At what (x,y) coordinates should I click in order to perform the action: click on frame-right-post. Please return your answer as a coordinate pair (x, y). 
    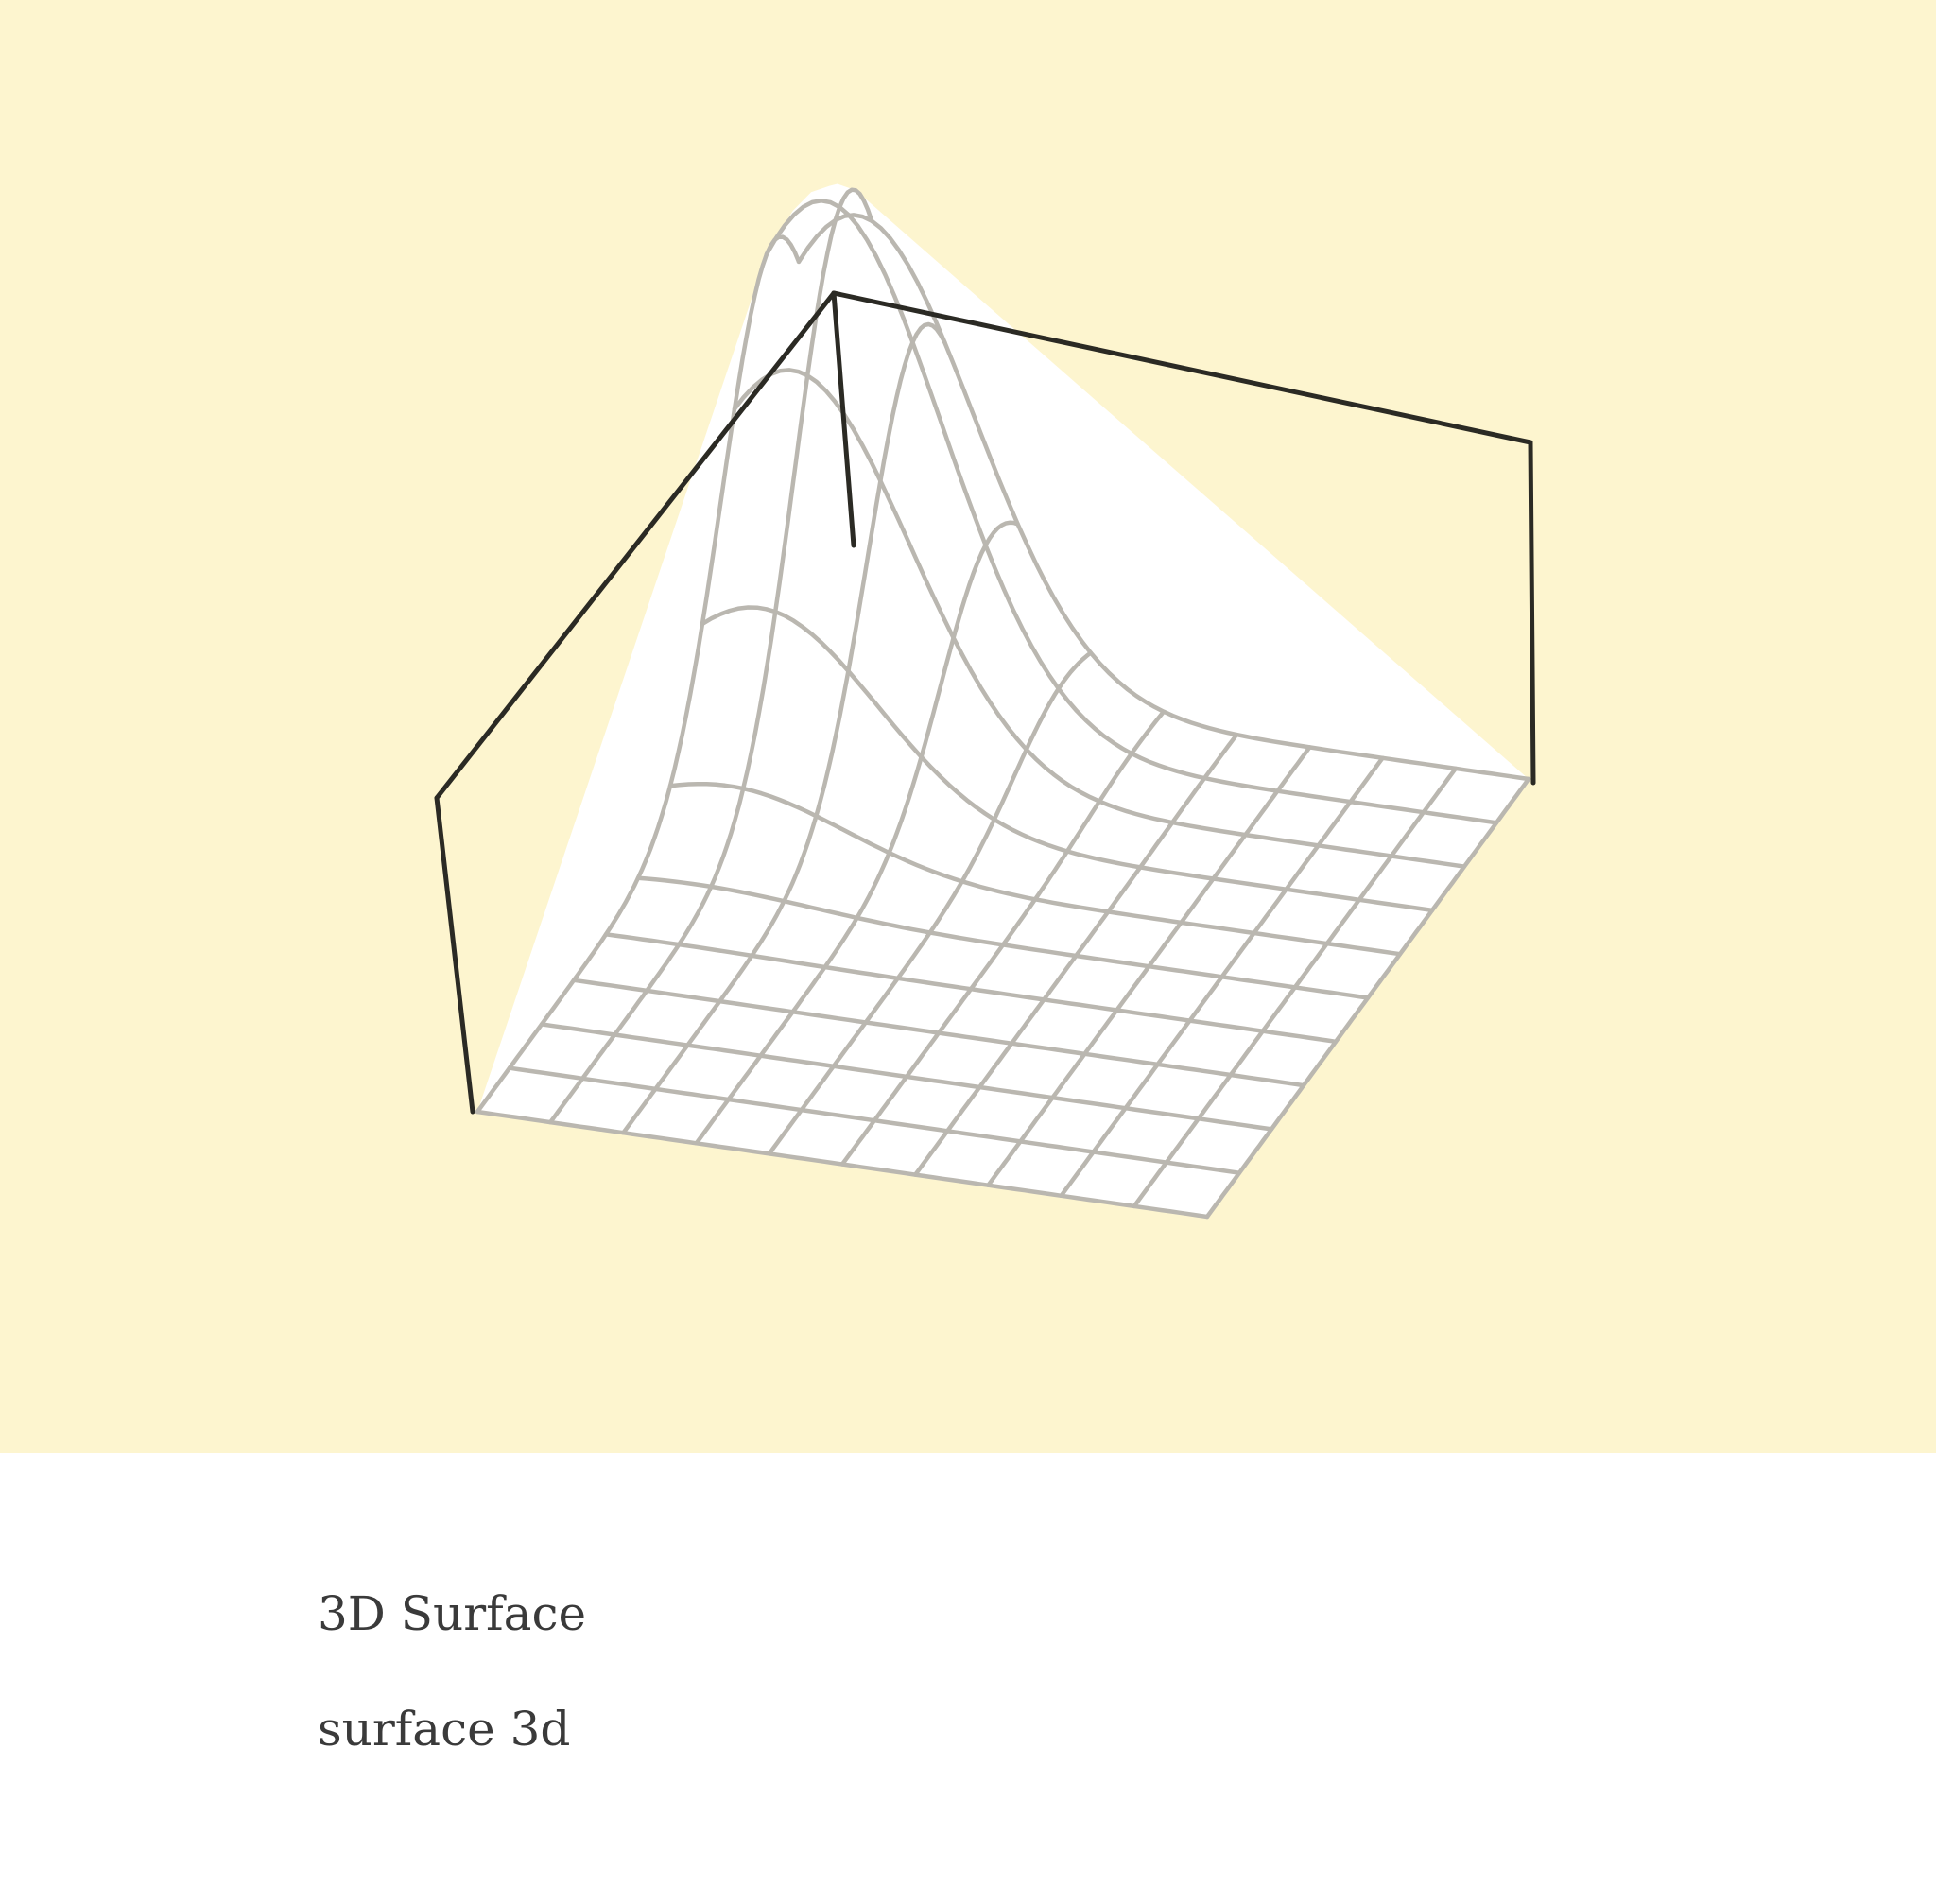
    Looking at the image, I should click on (1532, 613).